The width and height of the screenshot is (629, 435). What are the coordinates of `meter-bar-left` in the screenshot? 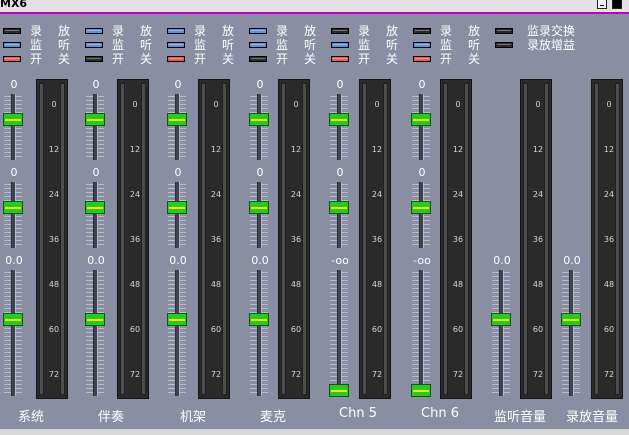 It's located at (203, 239).